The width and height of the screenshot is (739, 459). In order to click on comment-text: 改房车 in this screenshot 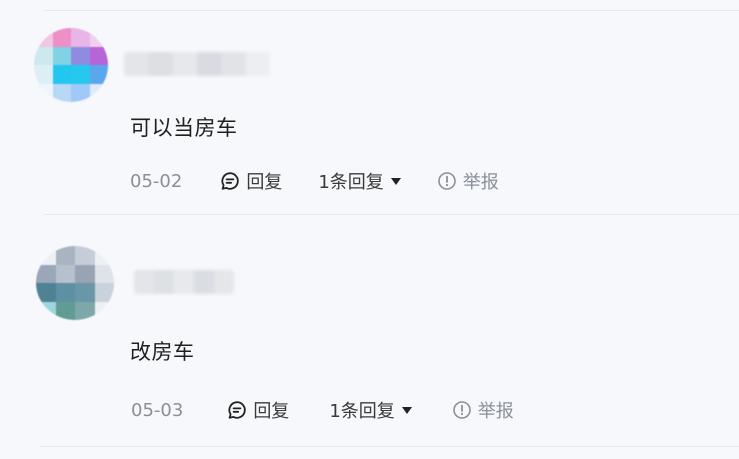, I will do `click(162, 352)`.